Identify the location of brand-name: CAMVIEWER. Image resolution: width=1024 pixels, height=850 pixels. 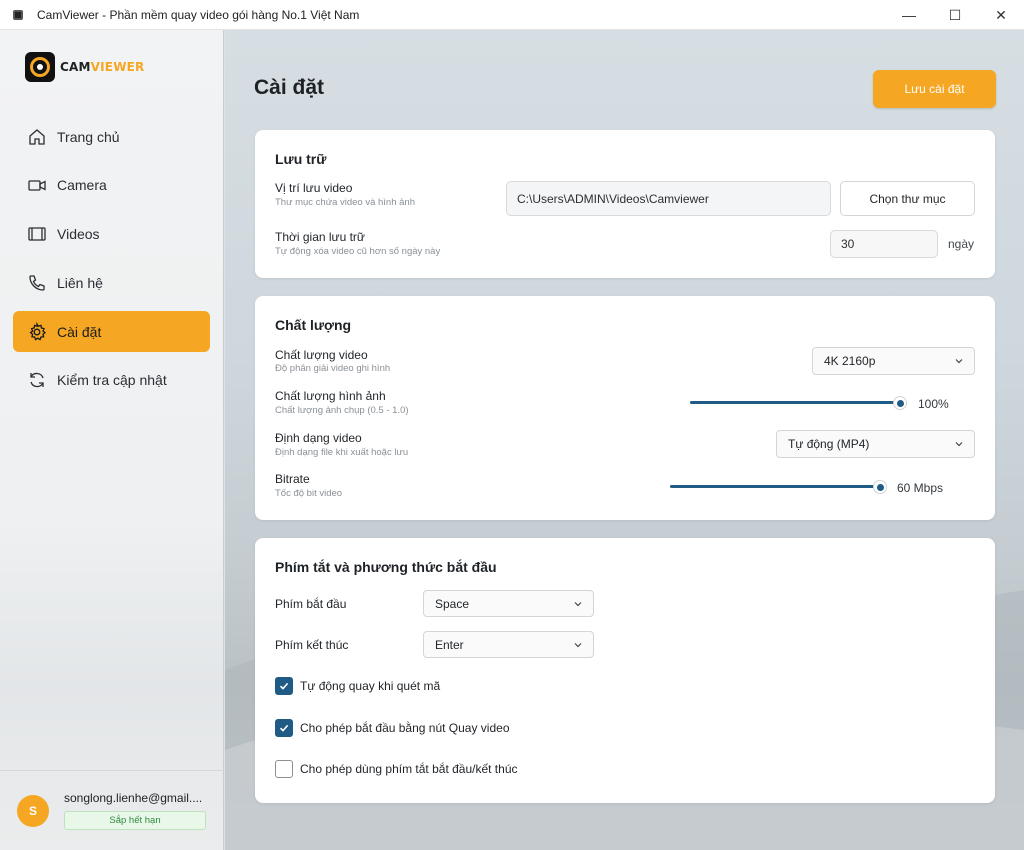
(102, 67).